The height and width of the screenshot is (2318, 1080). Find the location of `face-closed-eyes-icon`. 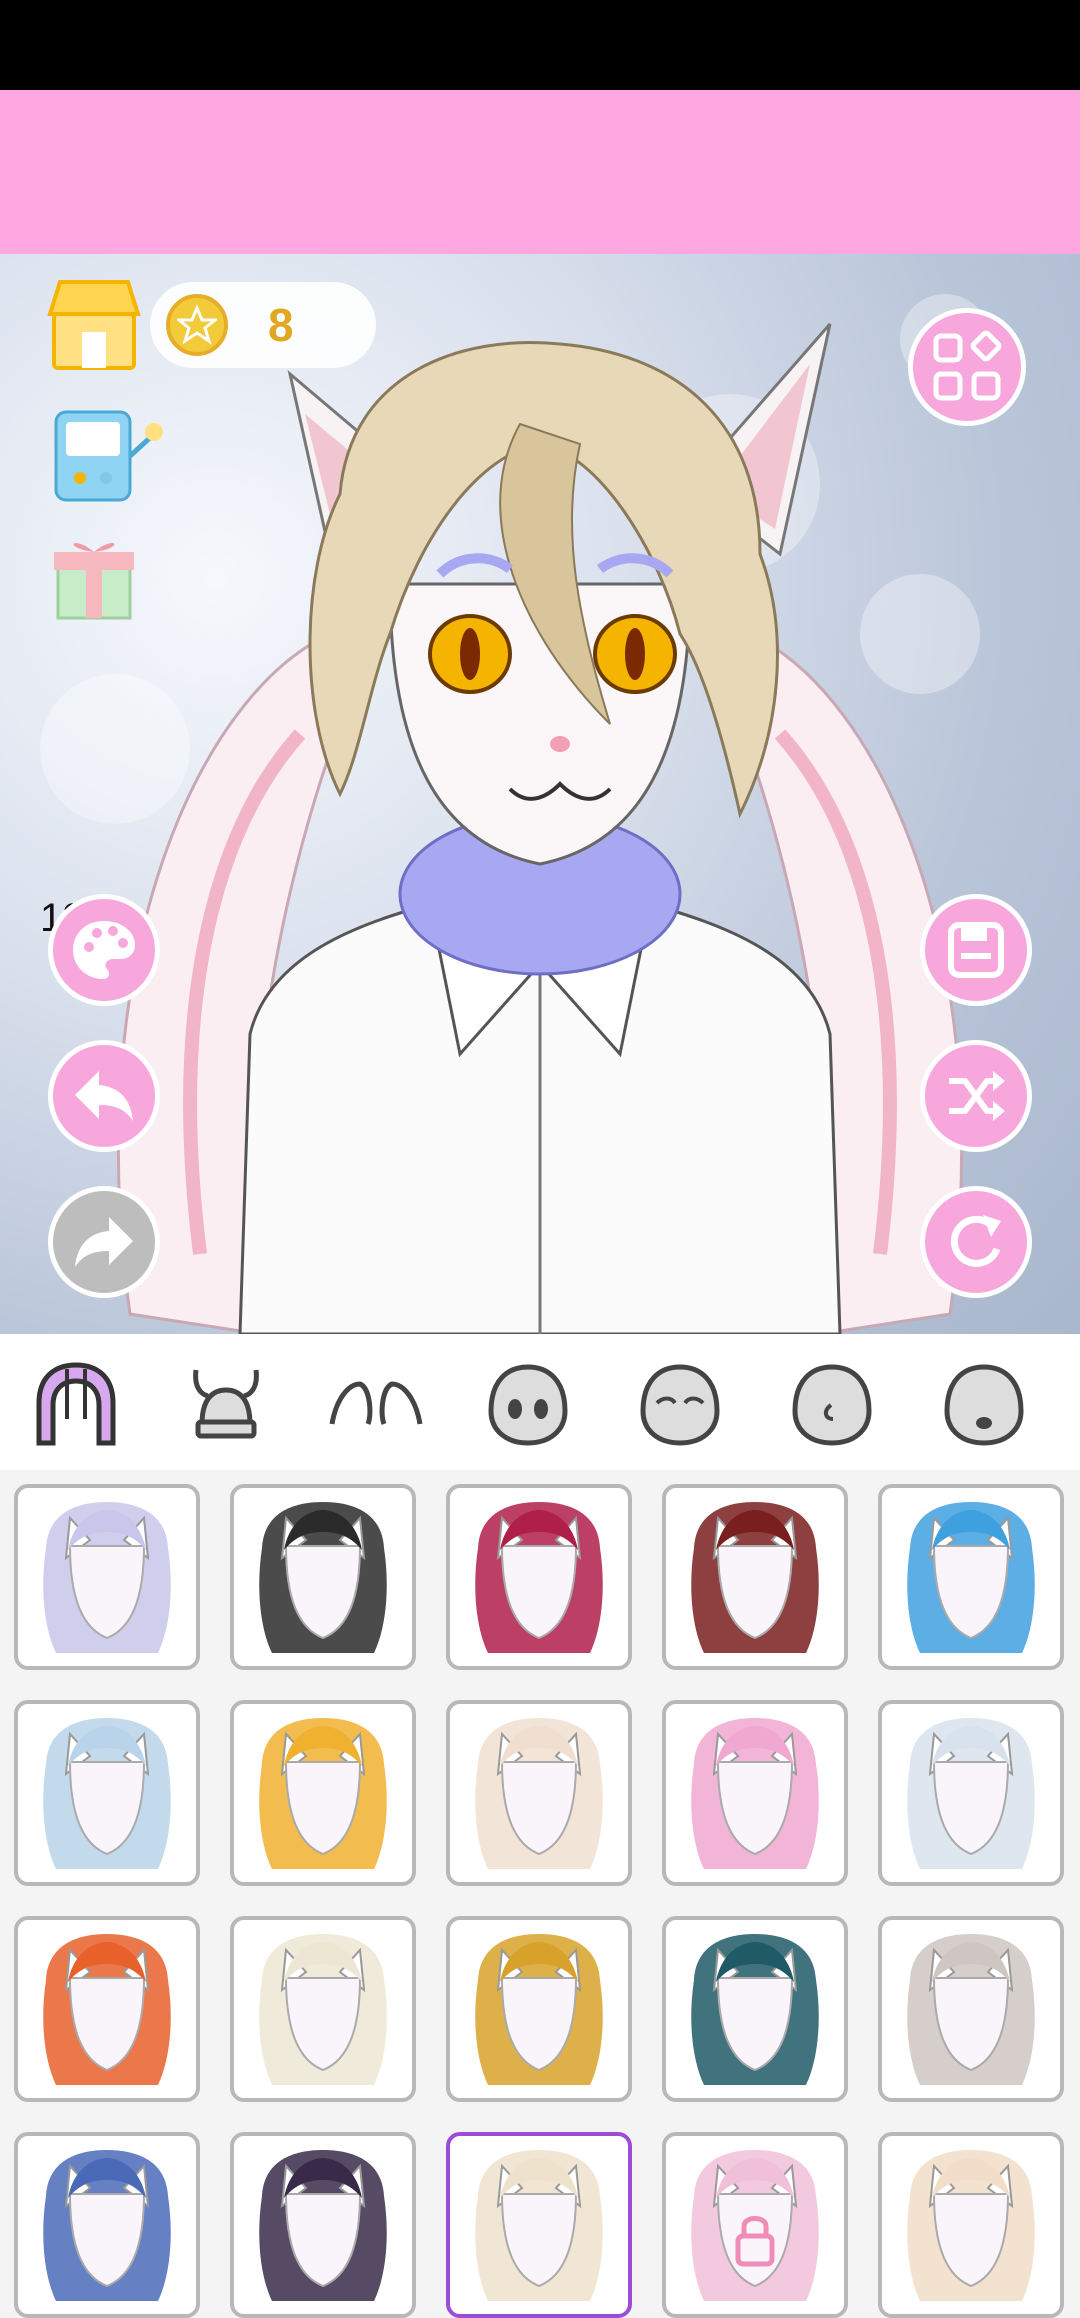

face-closed-eyes-icon is located at coordinates (680, 1405).